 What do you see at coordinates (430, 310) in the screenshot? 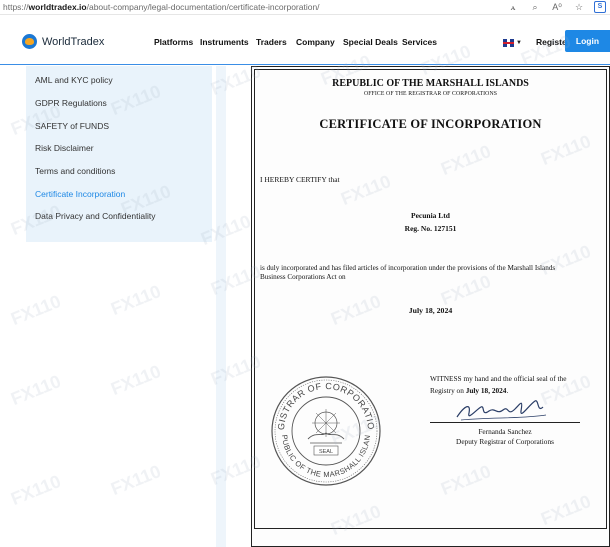
I see `certificate-date: July 18, 2024` at bounding box center [430, 310].